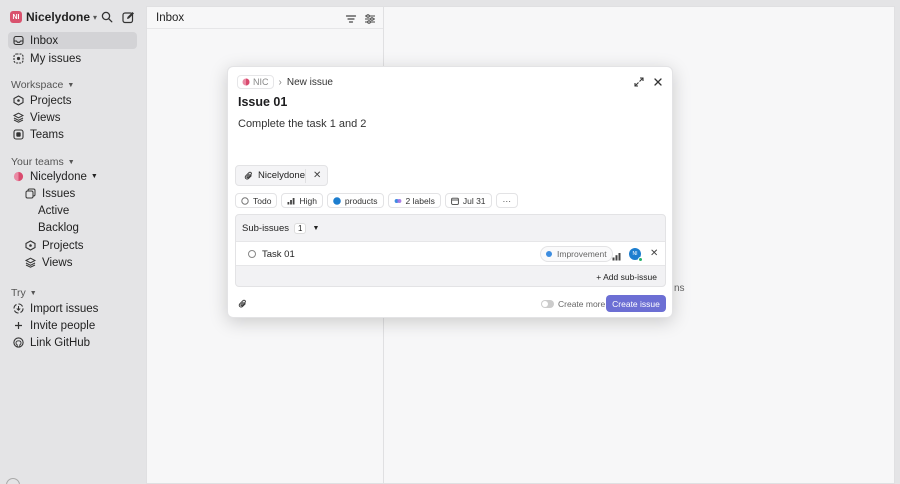 This screenshot has height=484, width=900. I want to click on remove-sub-issue-icon: ✕, so click(654, 253).